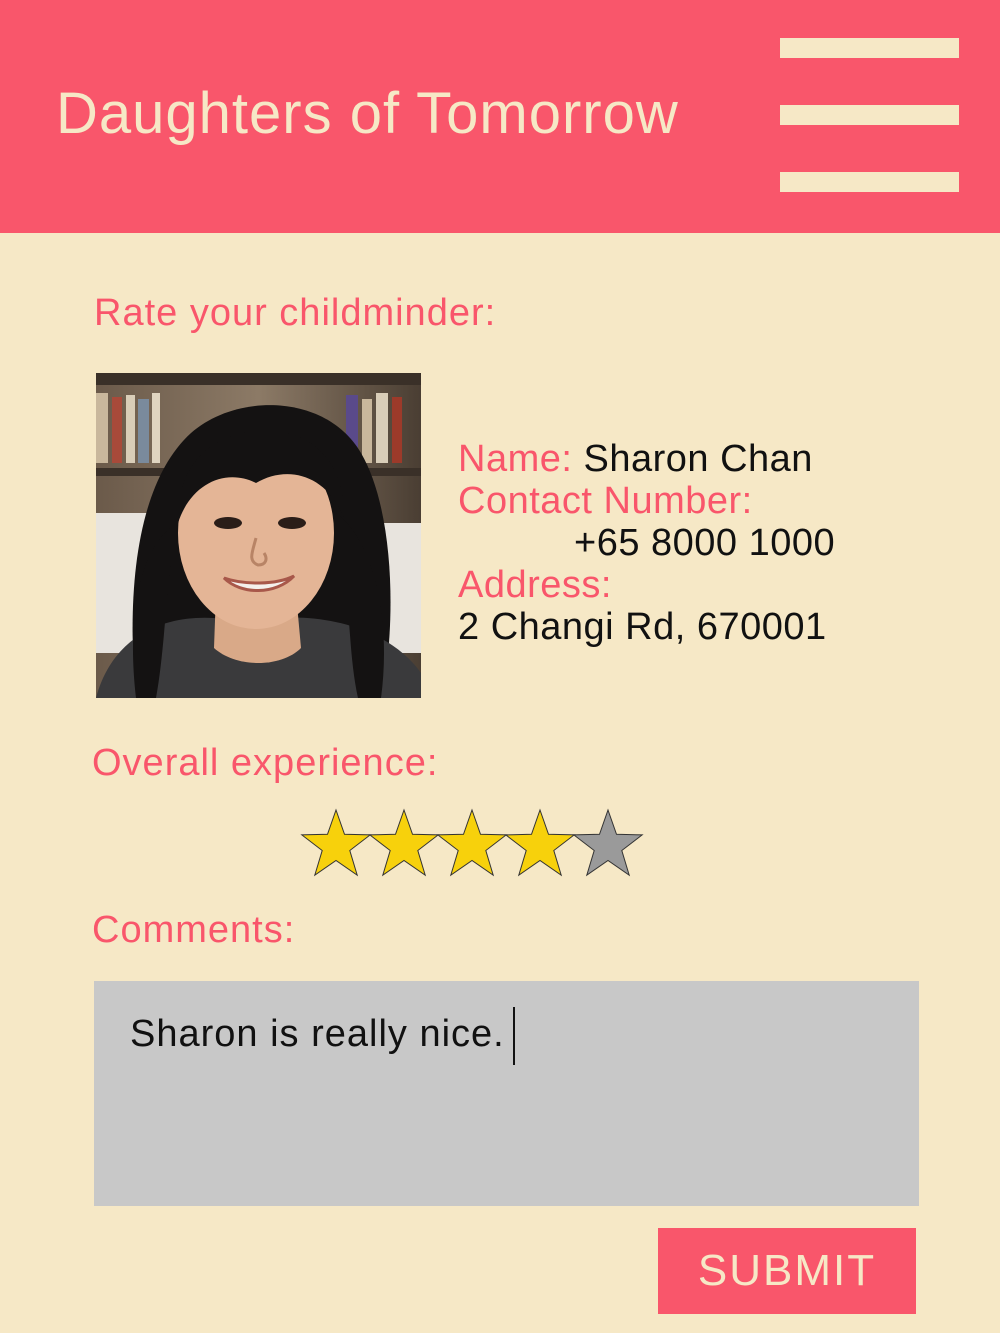 The image size is (1000, 1333). Describe the element at coordinates (642, 627) in the screenshot. I see `address-value: 2 Changi Rd, 670001` at that location.